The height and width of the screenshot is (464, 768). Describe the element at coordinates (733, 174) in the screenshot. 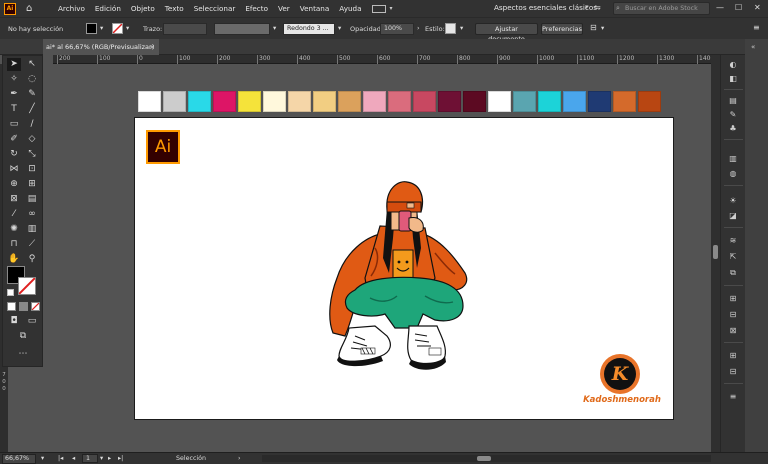

I see `transparency-panel-icon: ◍` at that location.